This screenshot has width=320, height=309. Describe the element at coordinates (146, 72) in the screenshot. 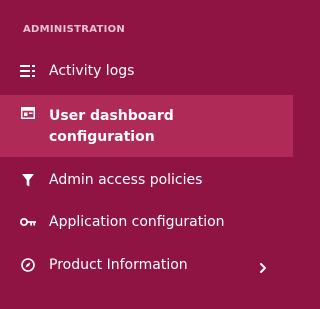

I see `sidebar-item-activity-logs: Activity logs` at that location.